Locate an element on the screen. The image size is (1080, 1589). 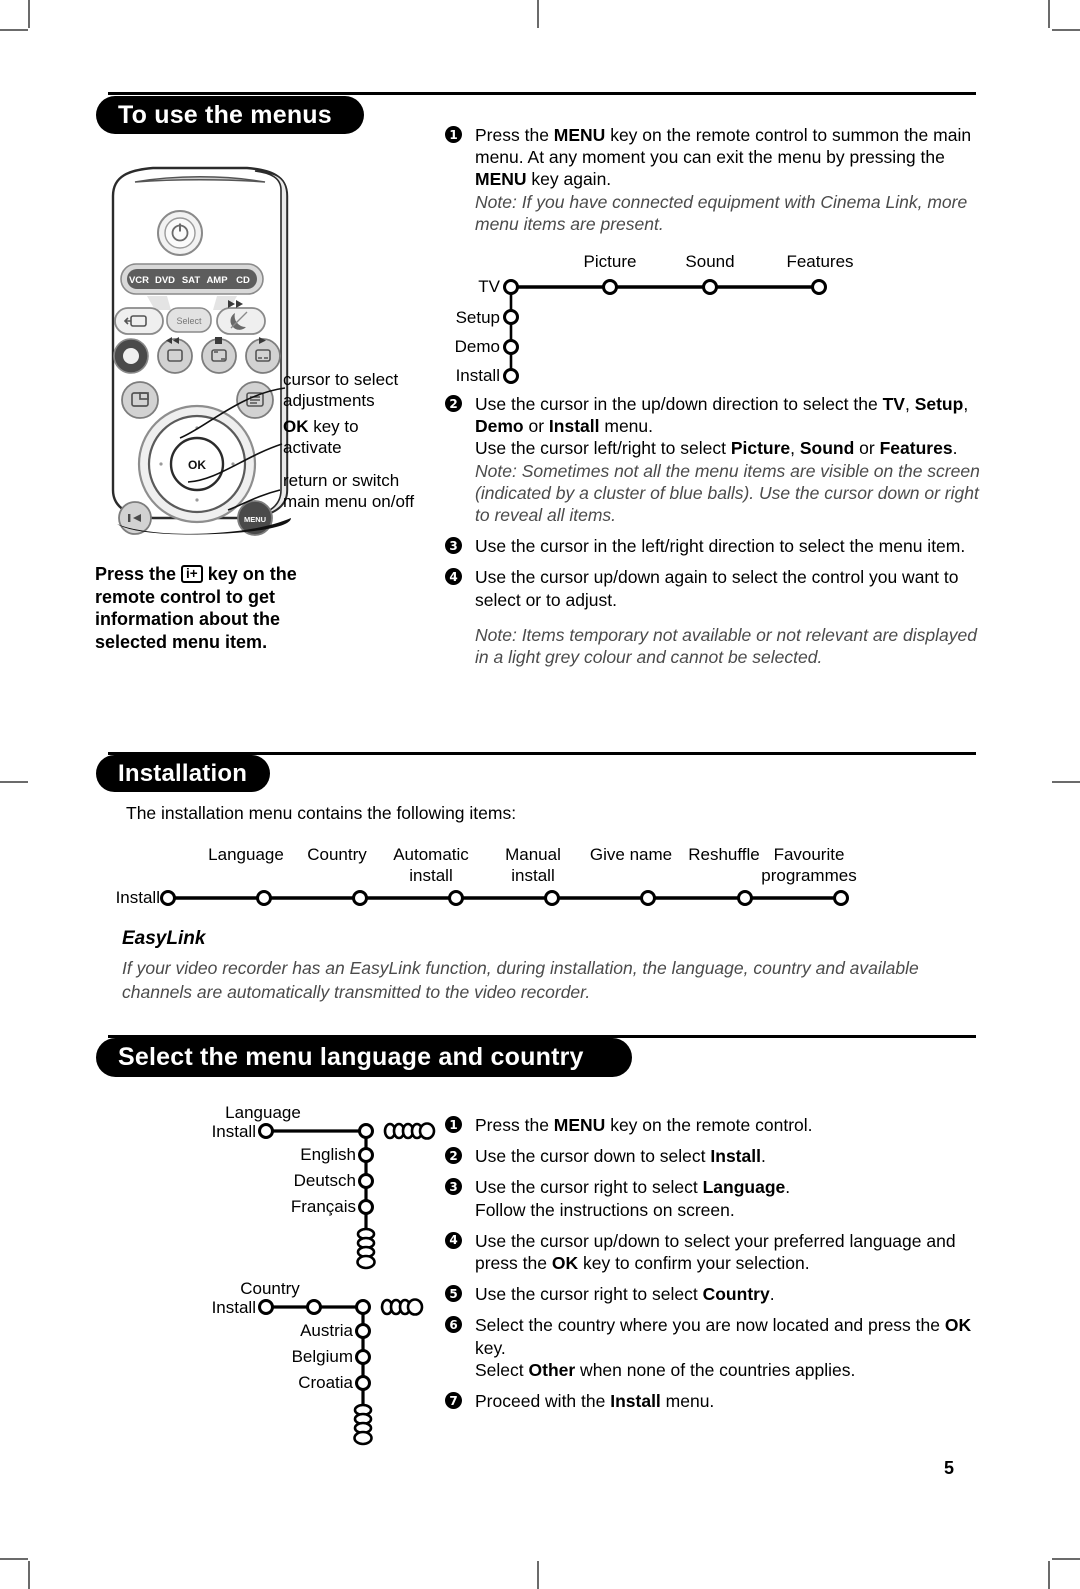
language-step-2: 2 Use the cursor down to select Install. is located at coordinates (715, 1156).